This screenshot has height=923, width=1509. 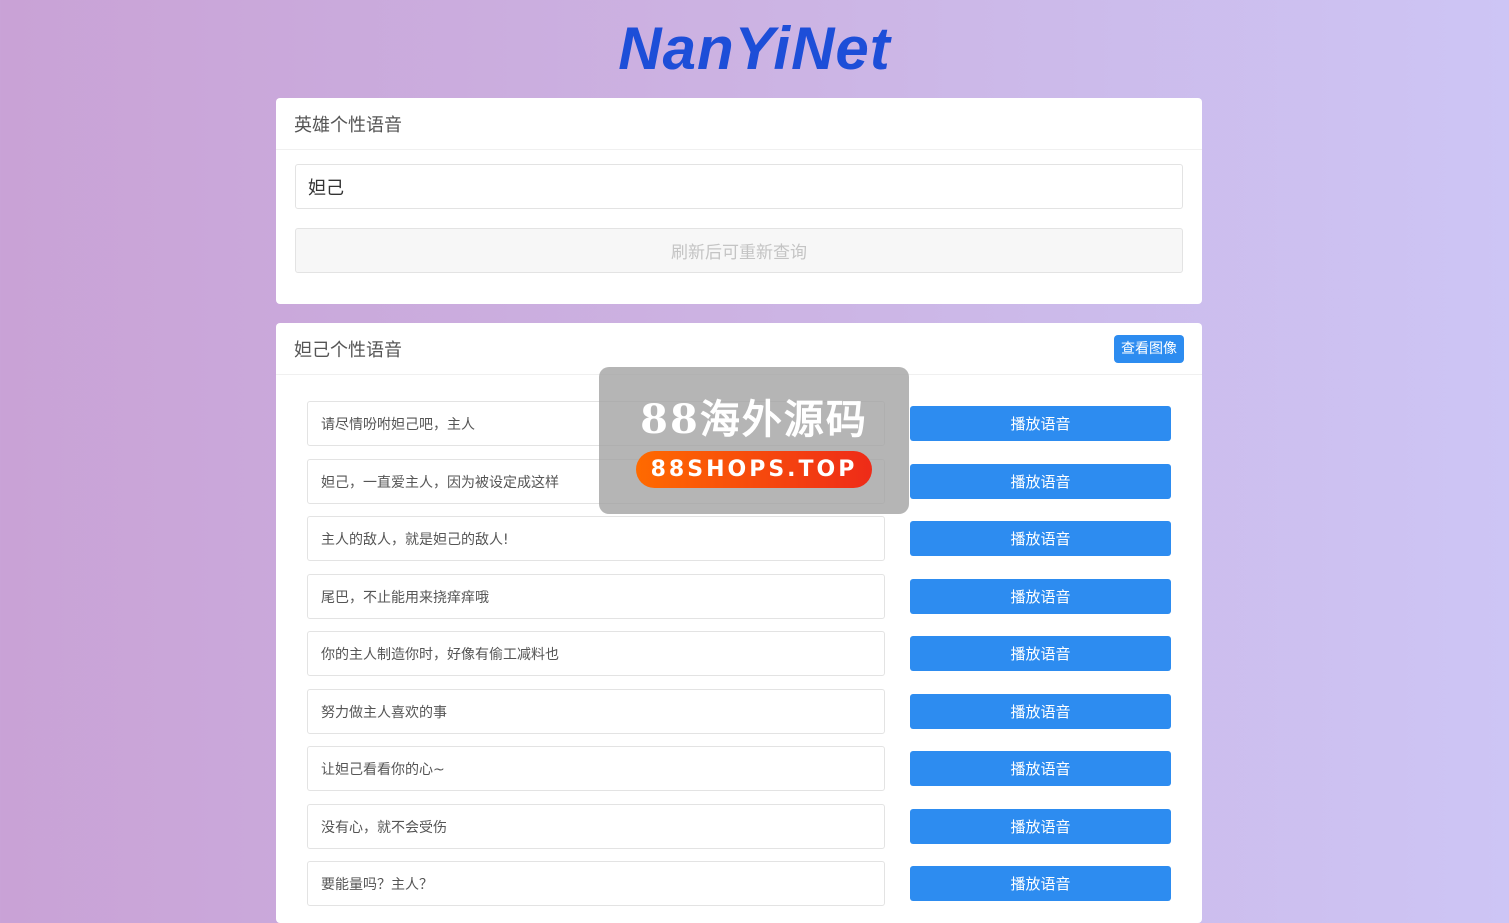 I want to click on search-card-header: 英雄个性语音, so click(x=739, y=124).